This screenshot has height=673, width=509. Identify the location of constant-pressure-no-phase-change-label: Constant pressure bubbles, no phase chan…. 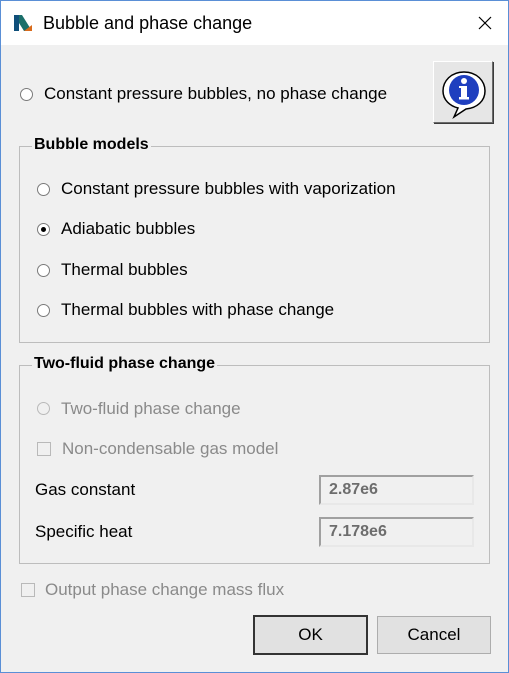
(216, 93).